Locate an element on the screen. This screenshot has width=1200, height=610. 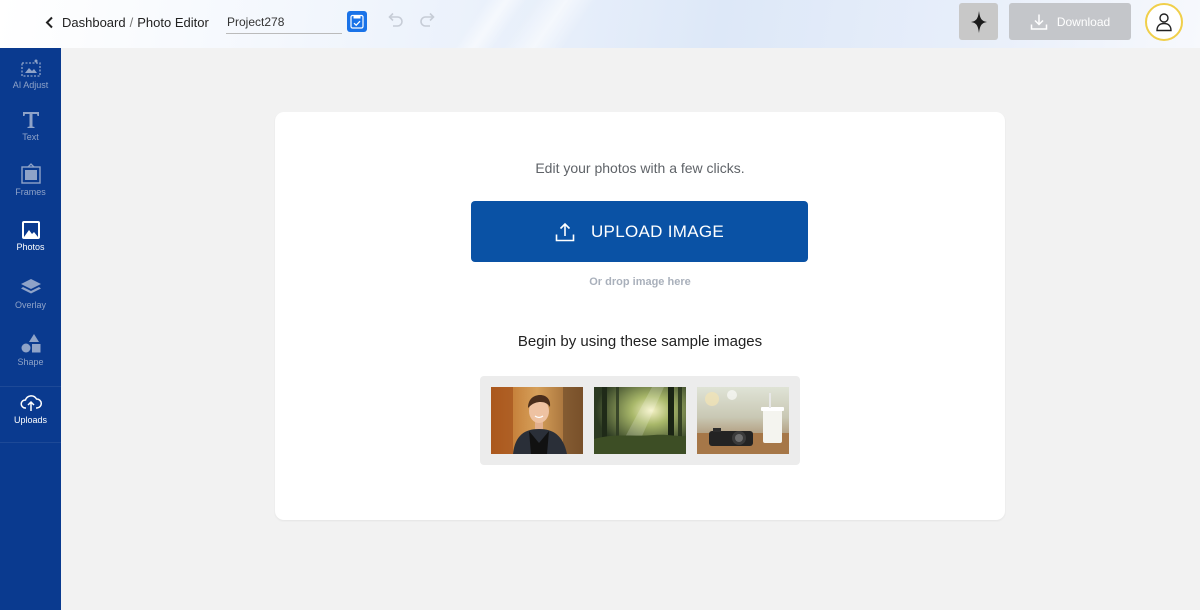
sample-image-camera is located at coordinates (743, 420).